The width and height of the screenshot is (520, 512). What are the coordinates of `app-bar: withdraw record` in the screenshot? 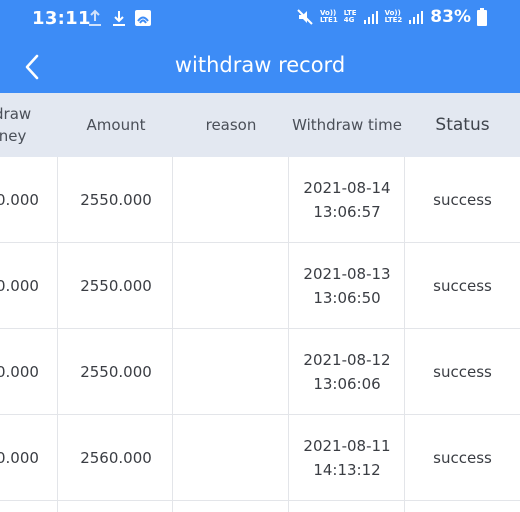 It's located at (260, 66).